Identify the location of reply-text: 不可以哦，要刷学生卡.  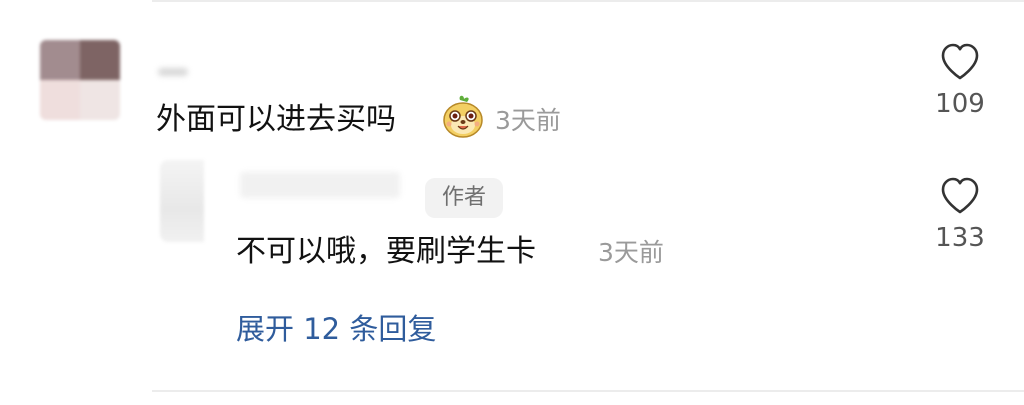
(386, 252).